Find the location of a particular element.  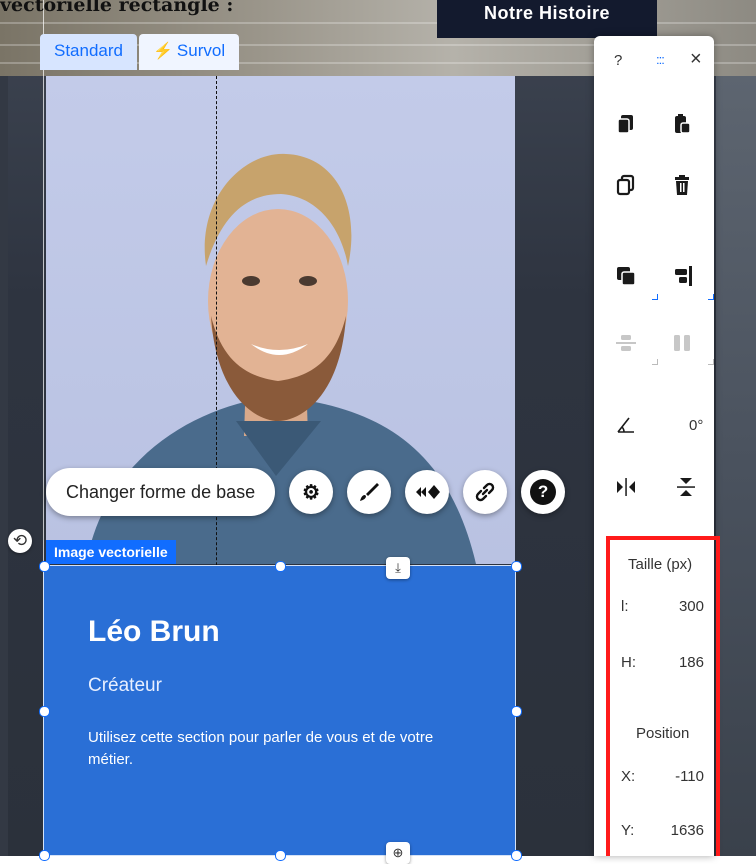

arrange-icon is located at coordinates (626, 276).